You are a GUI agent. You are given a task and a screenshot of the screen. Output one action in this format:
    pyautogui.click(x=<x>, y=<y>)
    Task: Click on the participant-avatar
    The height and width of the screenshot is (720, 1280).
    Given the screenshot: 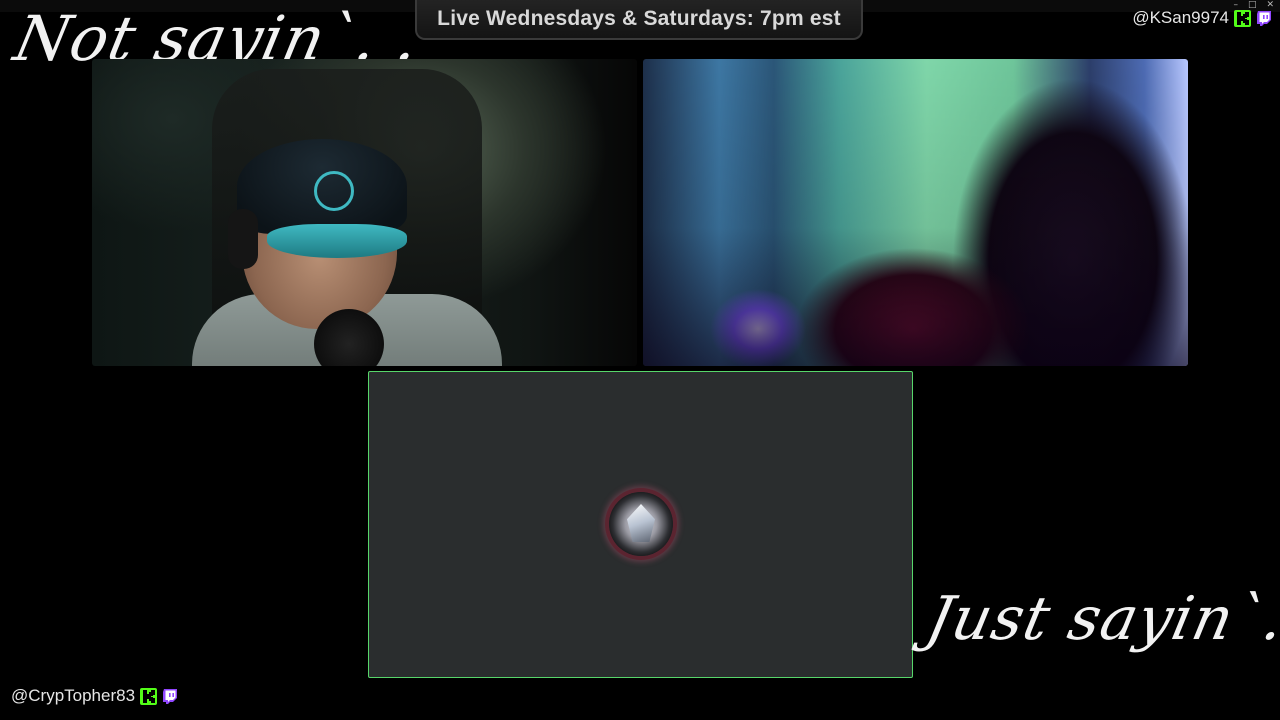 What is the action you would take?
    pyautogui.click(x=641, y=524)
    